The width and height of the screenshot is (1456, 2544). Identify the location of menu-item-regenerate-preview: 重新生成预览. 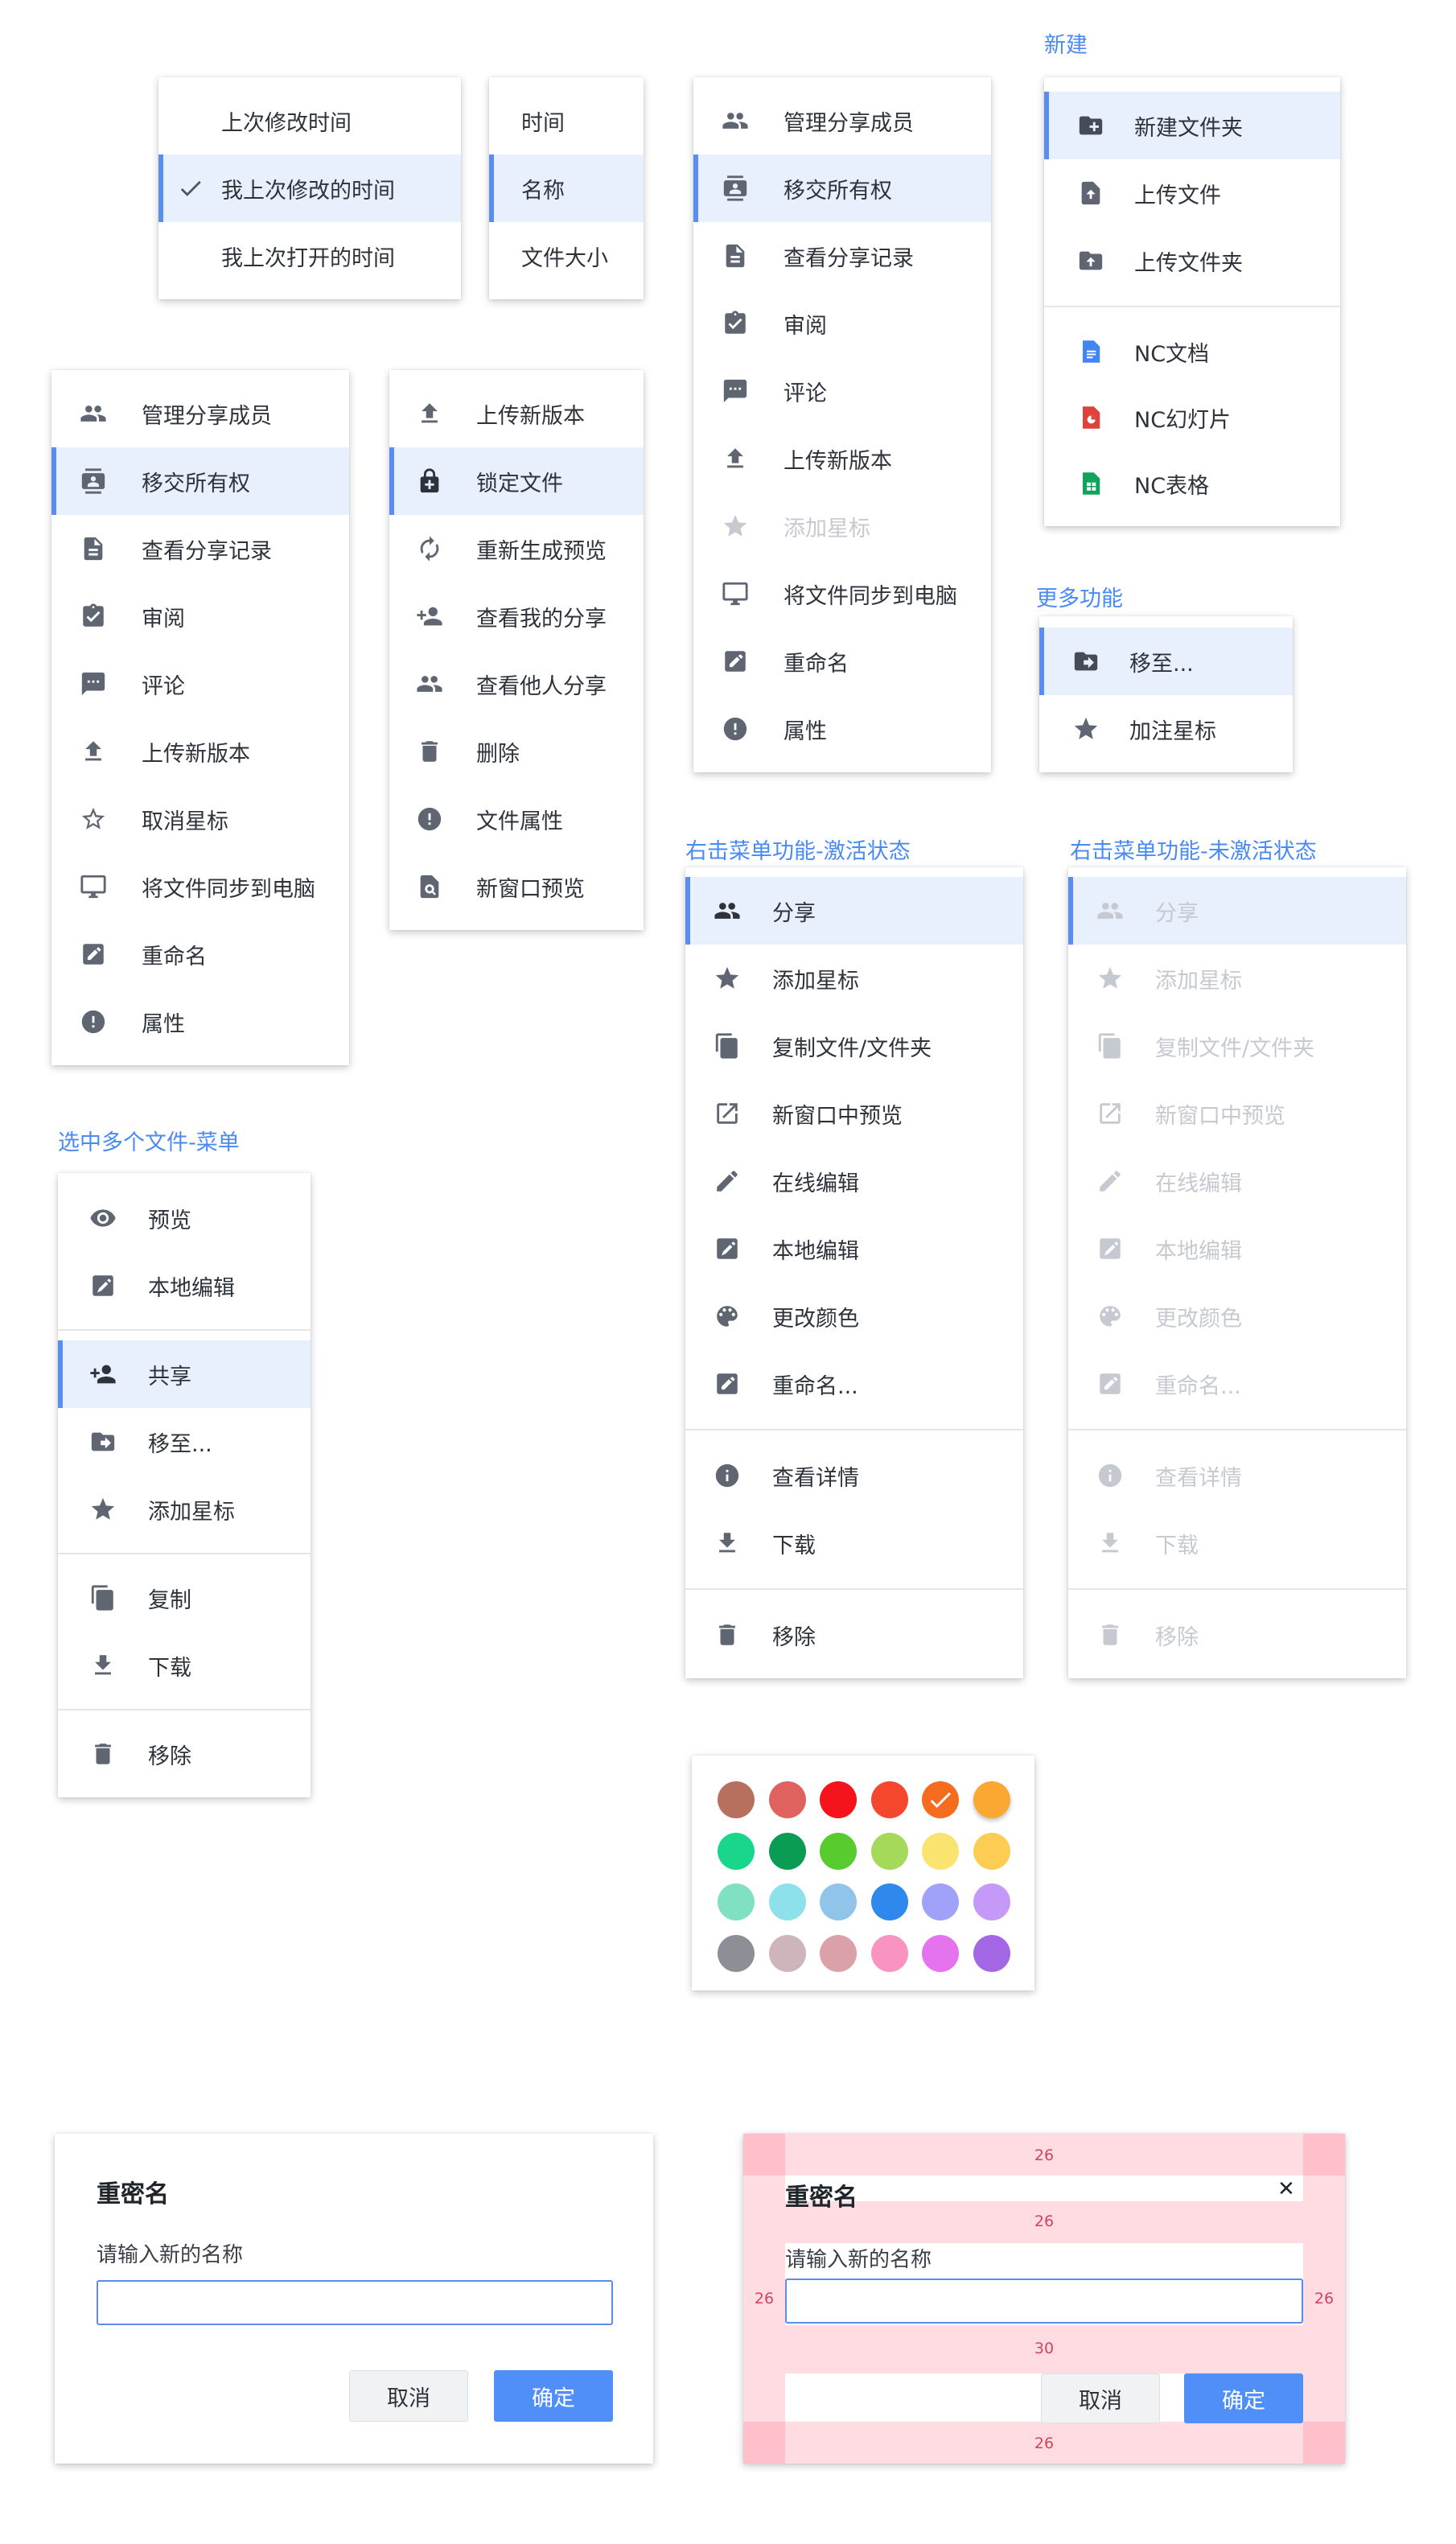
(516, 548).